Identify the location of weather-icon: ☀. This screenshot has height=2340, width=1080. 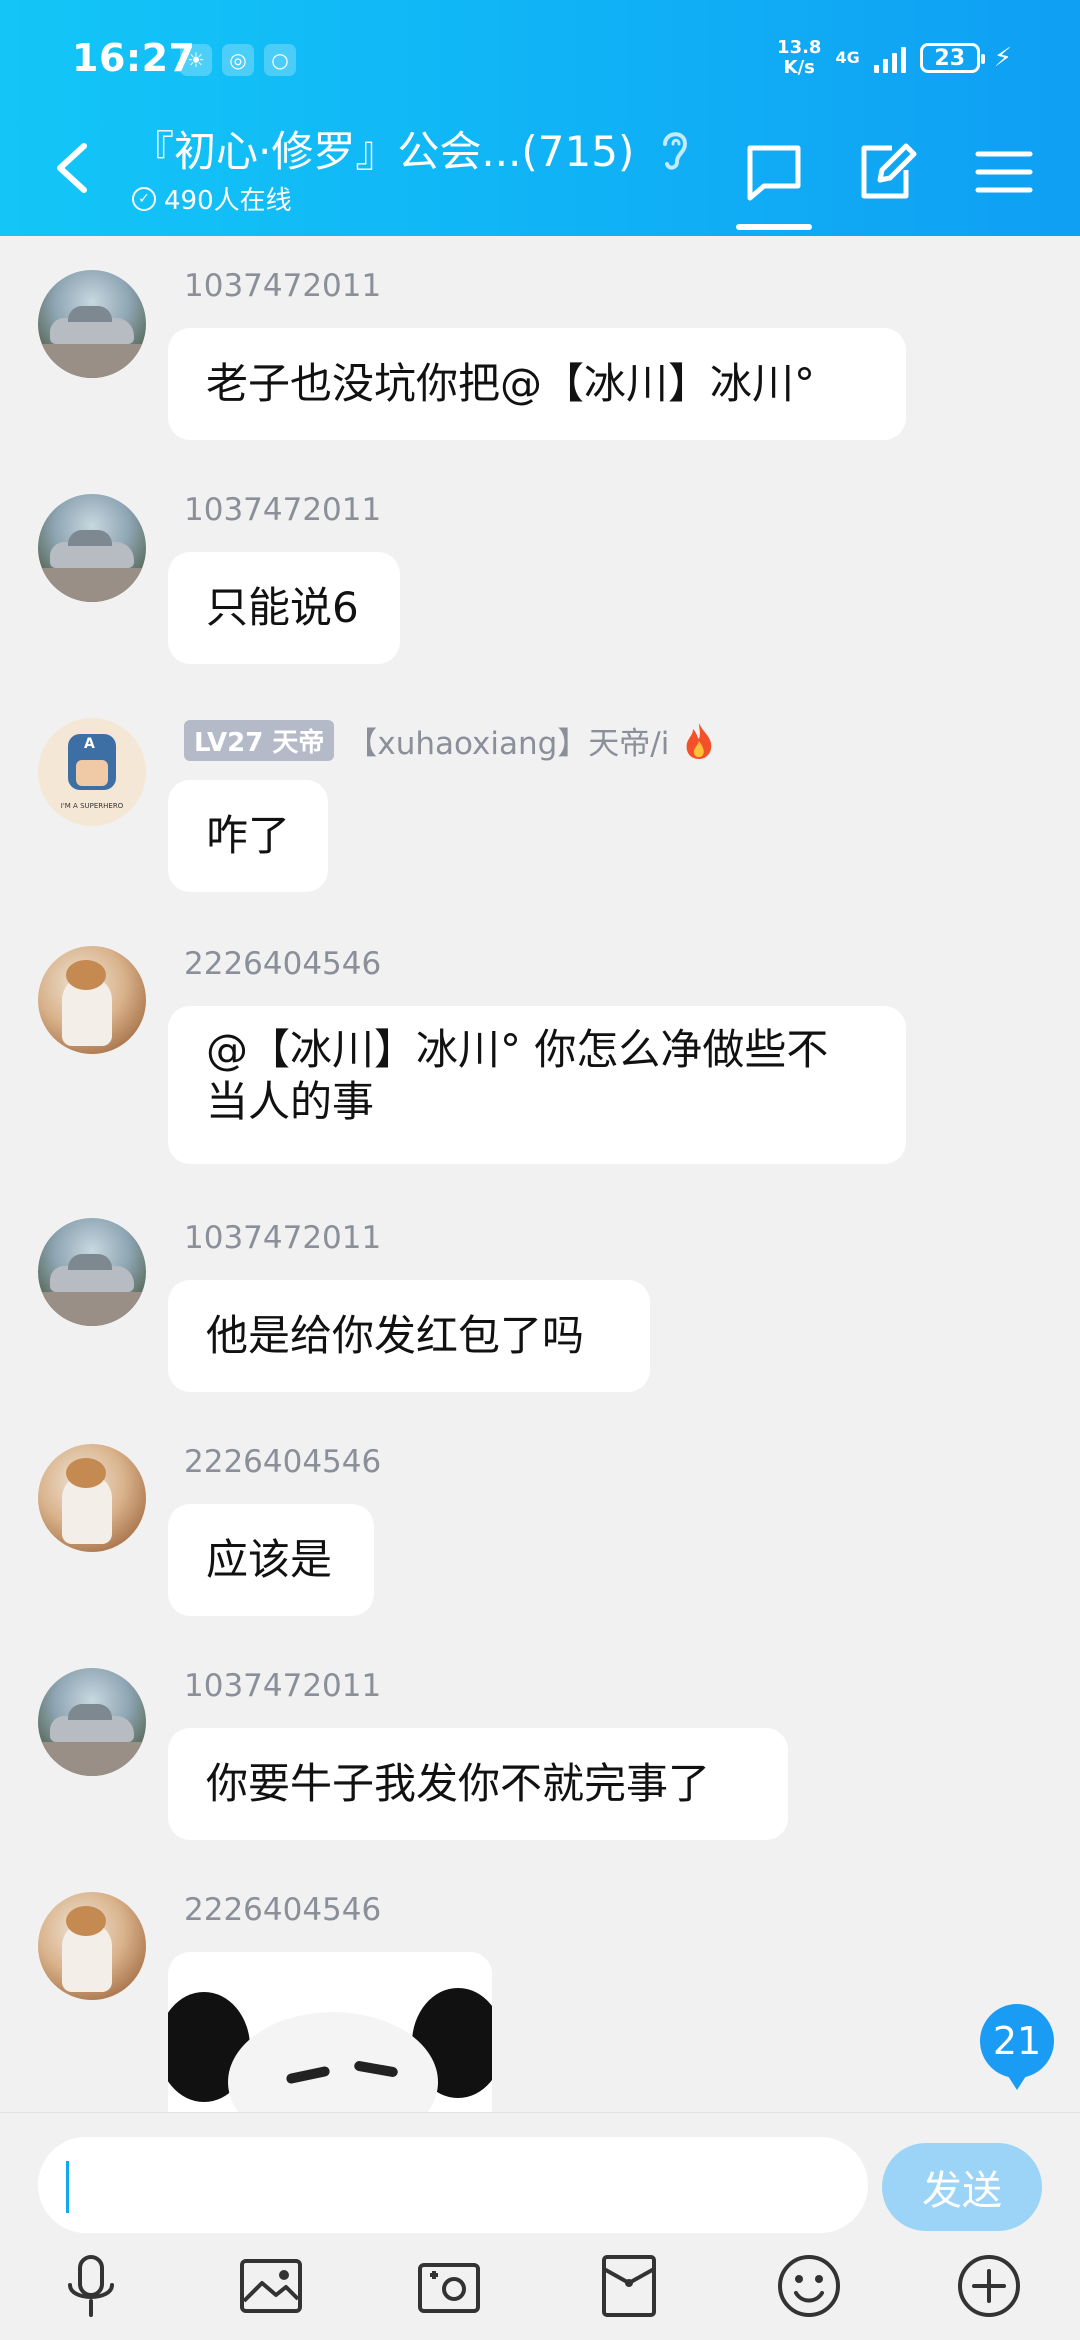
(196, 60).